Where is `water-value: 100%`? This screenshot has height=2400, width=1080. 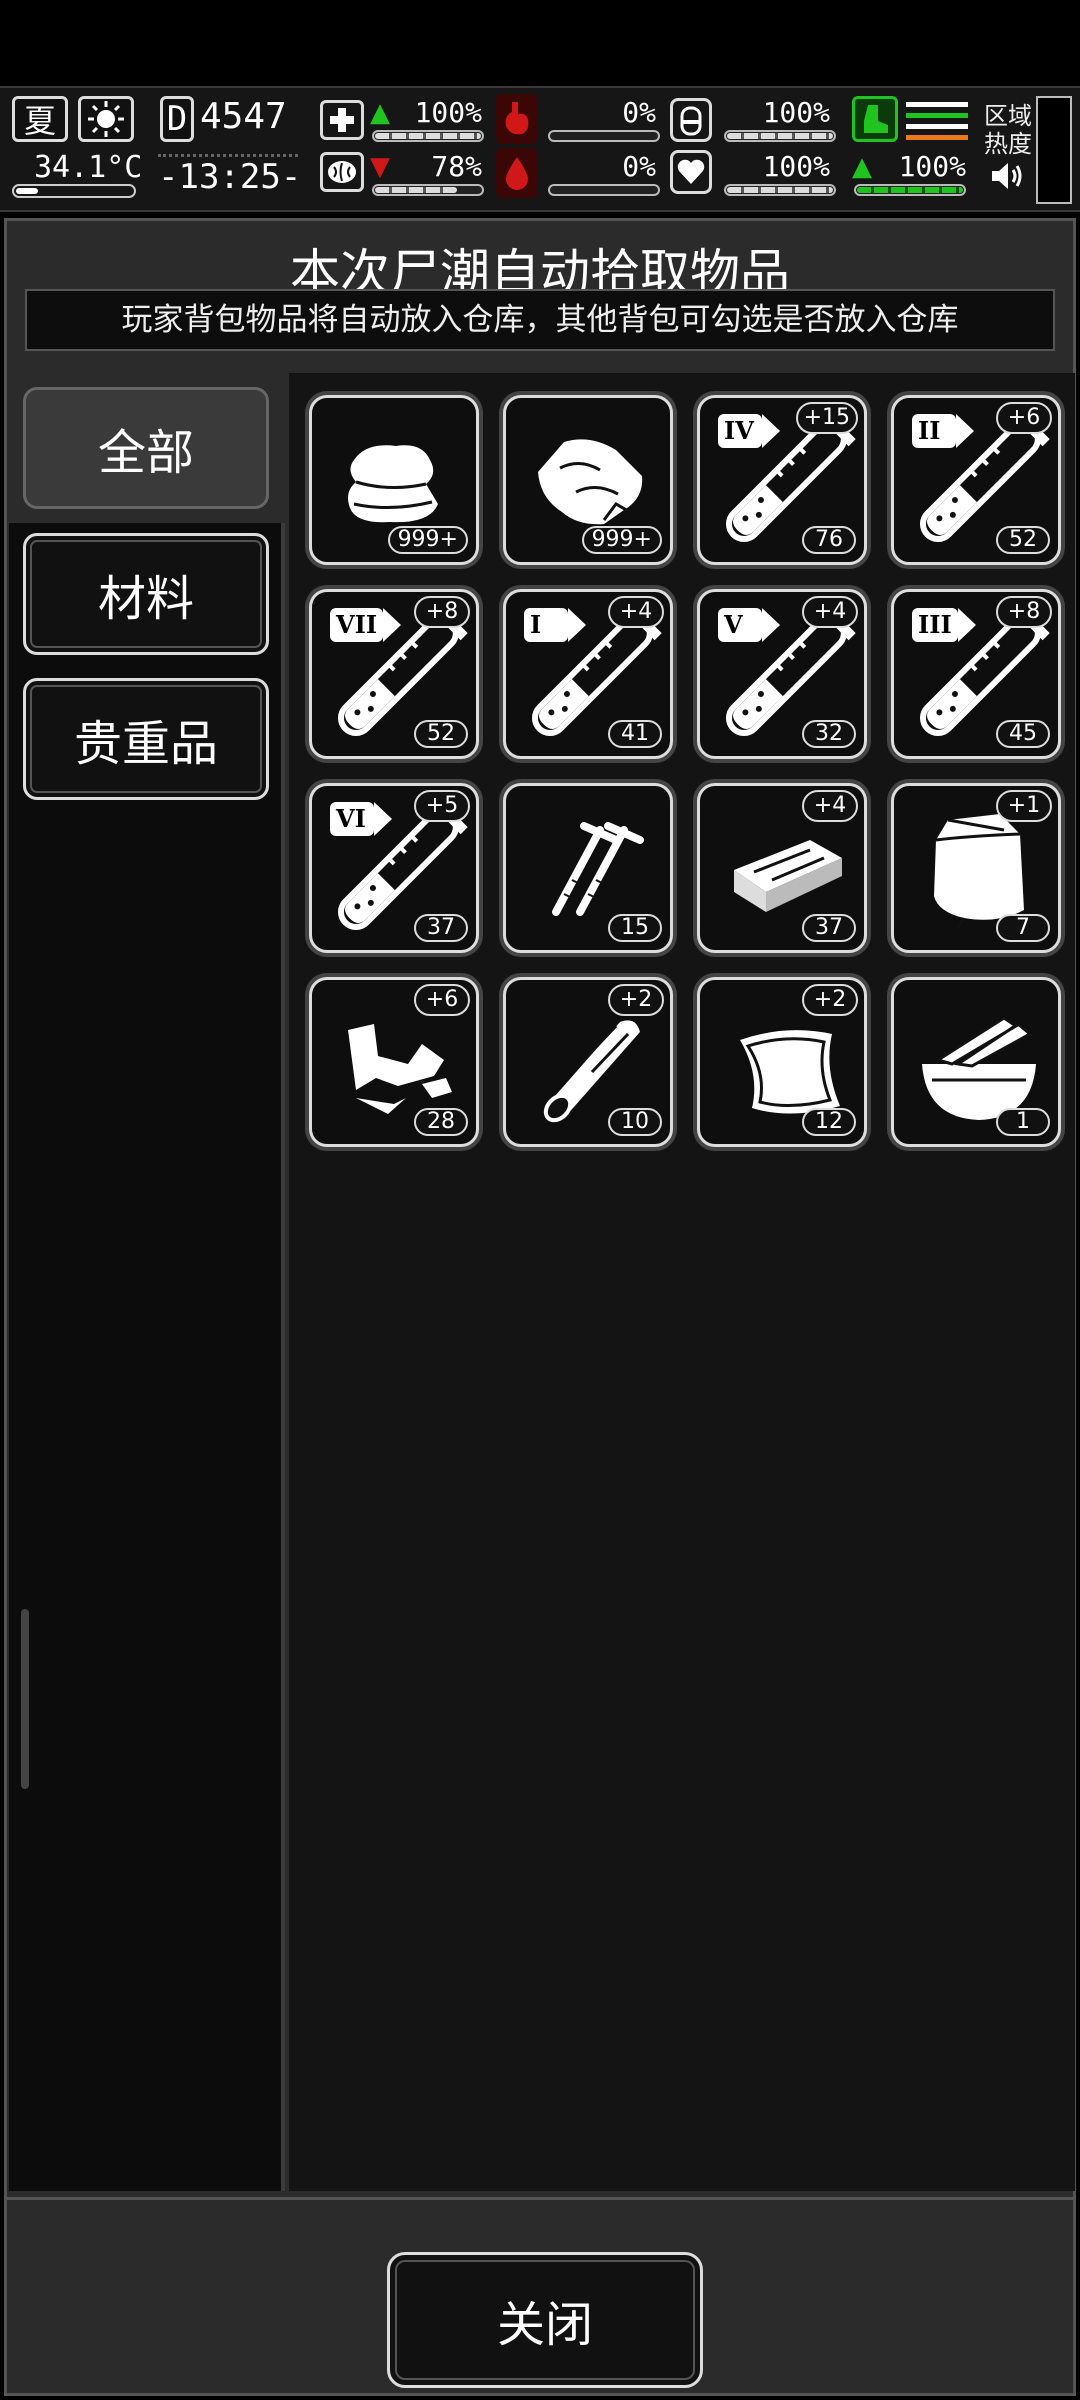 water-value: 100% is located at coordinates (796, 112).